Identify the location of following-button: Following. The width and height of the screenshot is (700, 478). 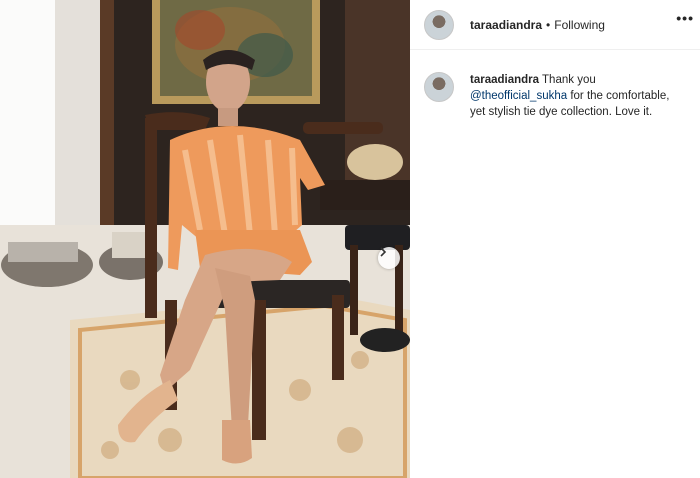
(579, 25).